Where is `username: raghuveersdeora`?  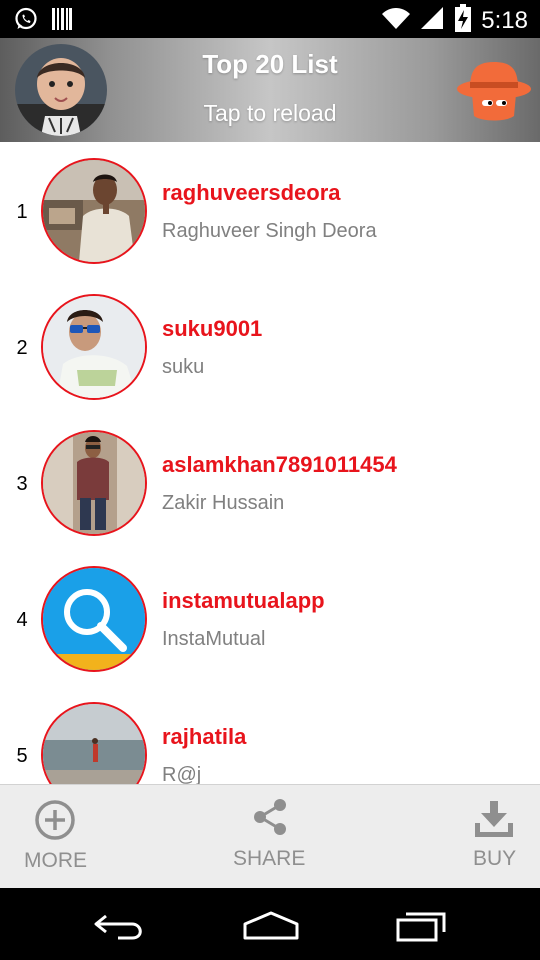
username: raghuveersdeora is located at coordinates (251, 193).